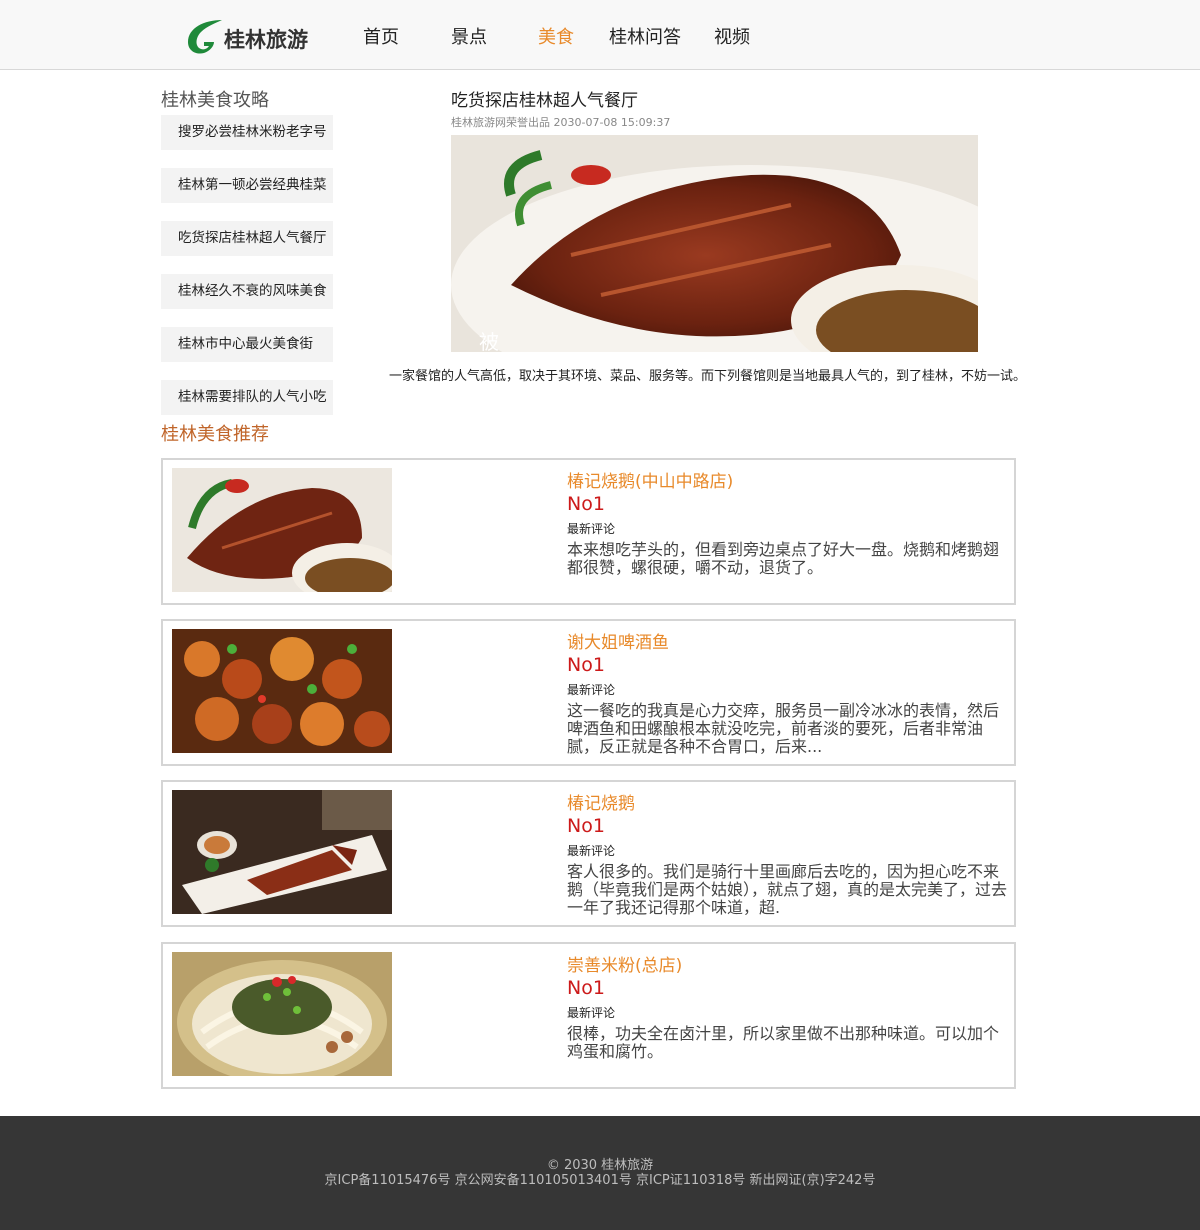  Describe the element at coordinates (381, 36) in the screenshot. I see `nav-home: 首页` at that location.